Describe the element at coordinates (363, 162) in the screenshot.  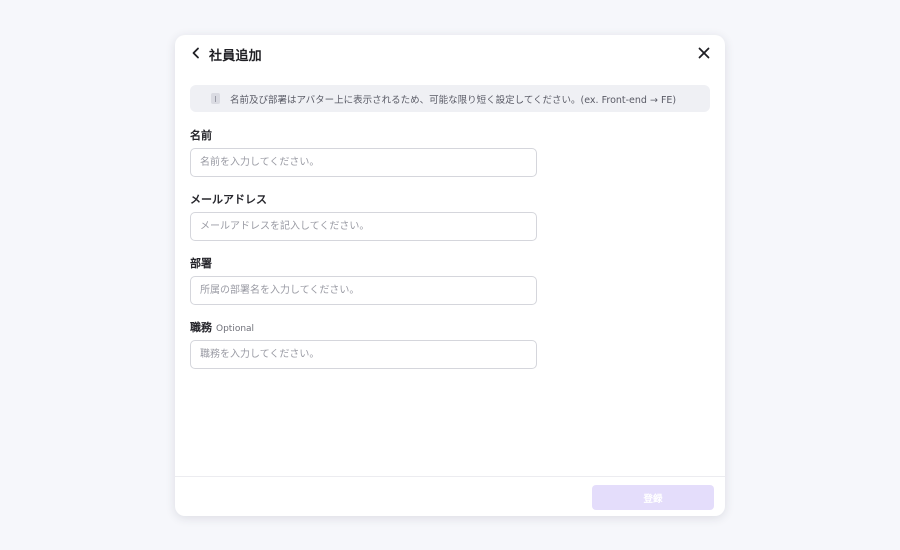
I see `name-input` at that location.